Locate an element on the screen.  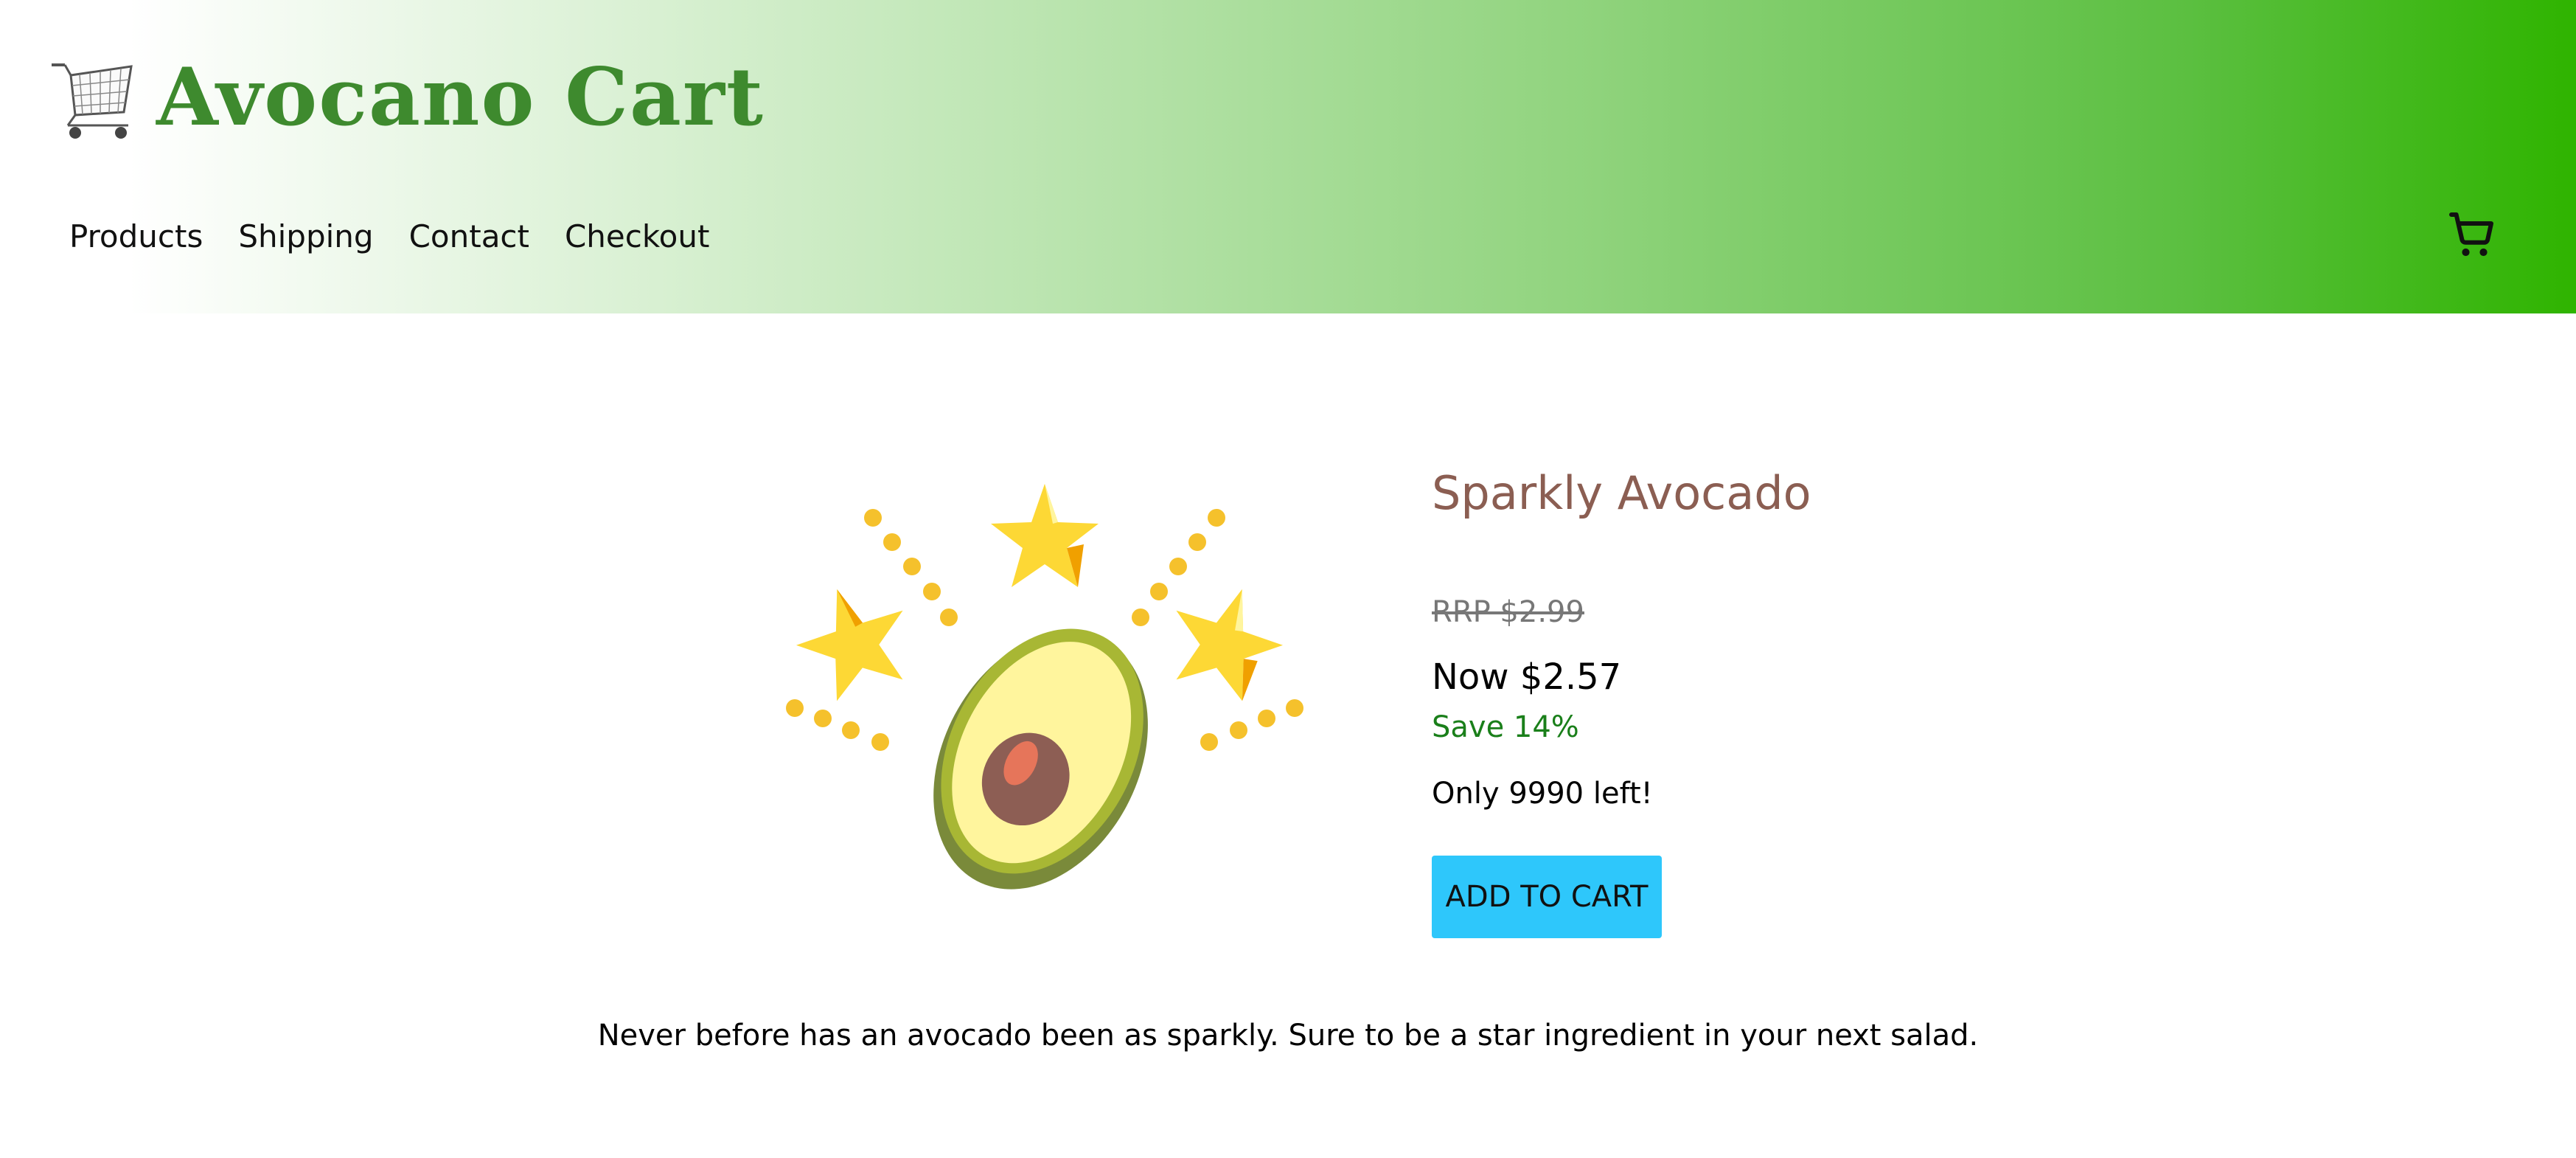
brand-name: Avocano Cart is located at coordinates (461, 97).